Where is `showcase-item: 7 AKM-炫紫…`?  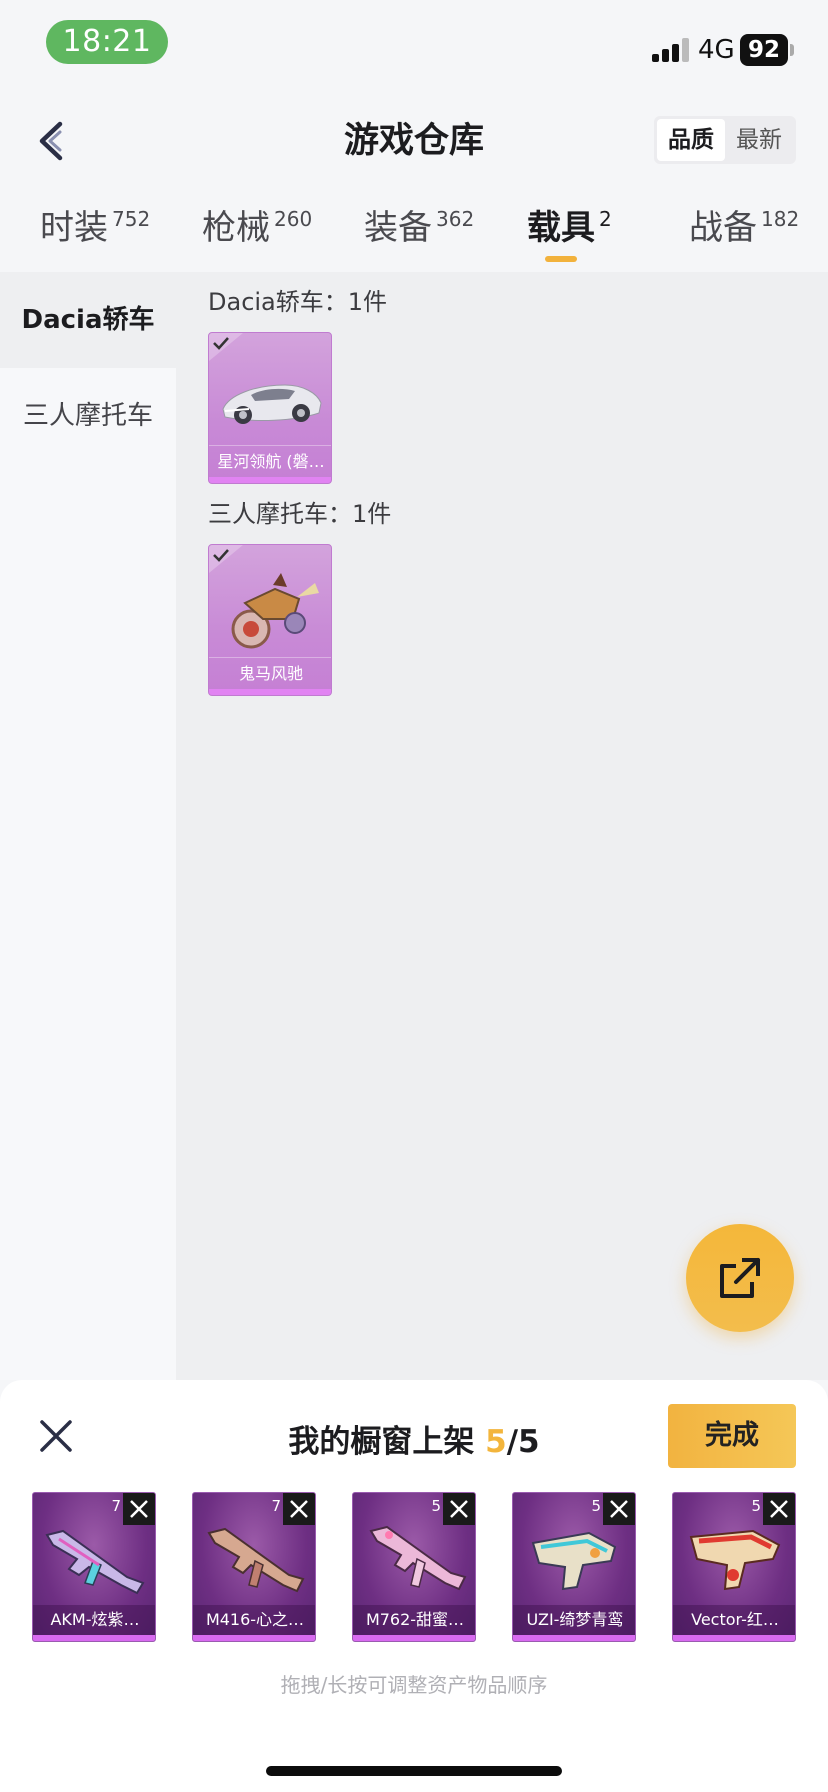 showcase-item: 7 AKM-炫紫… is located at coordinates (94, 1567).